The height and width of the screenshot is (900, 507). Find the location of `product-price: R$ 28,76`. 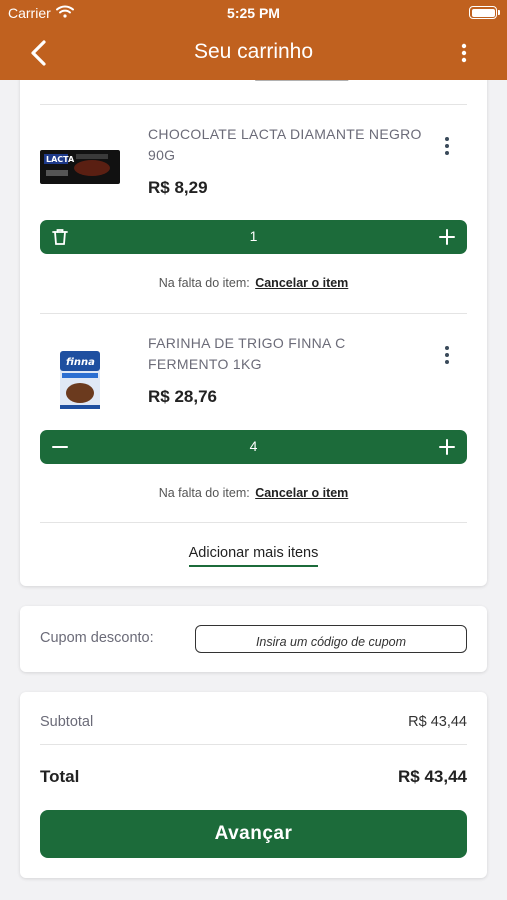

product-price: R$ 28,76 is located at coordinates (182, 396).